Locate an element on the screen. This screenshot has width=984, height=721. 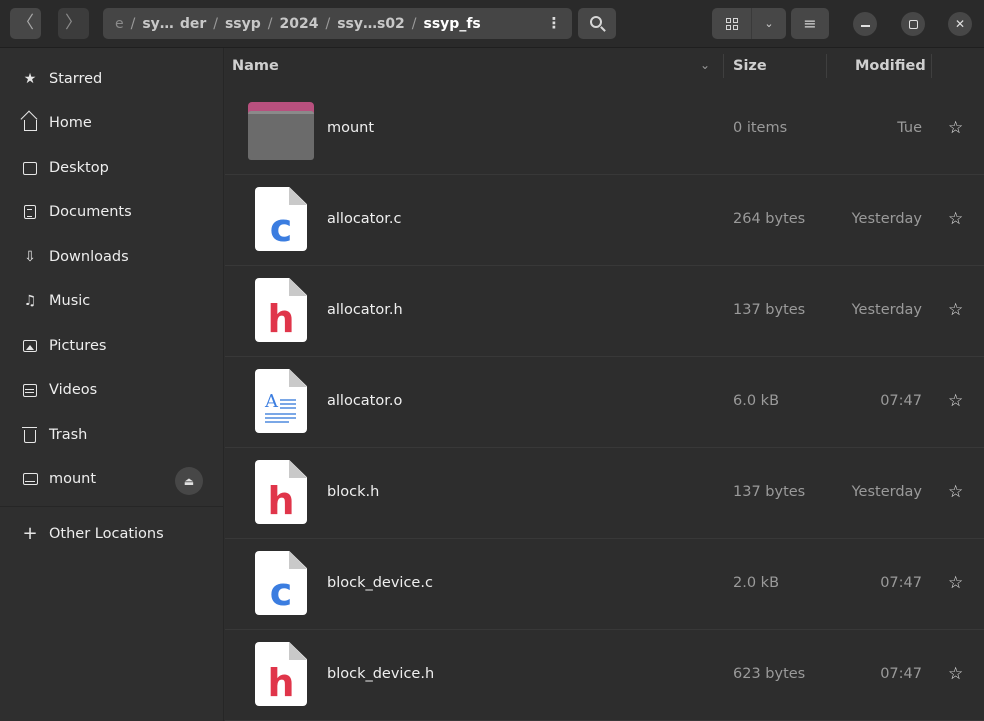
view-toggle-group: ⌄ is located at coordinates (749, 23).